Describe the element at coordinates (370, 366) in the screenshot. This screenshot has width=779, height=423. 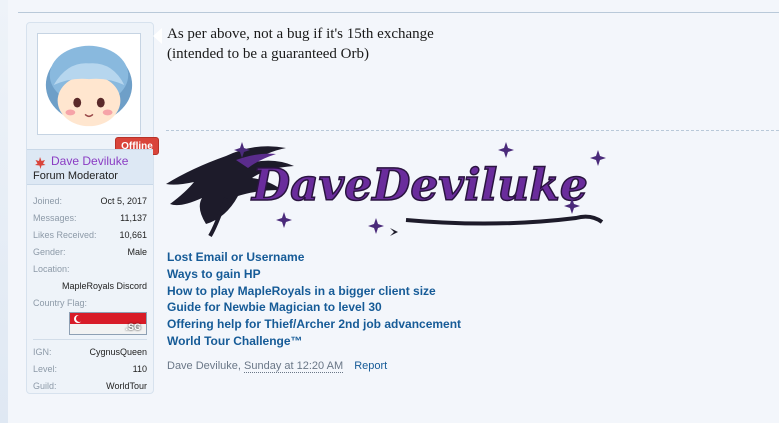
I see `report-link: Report` at that location.